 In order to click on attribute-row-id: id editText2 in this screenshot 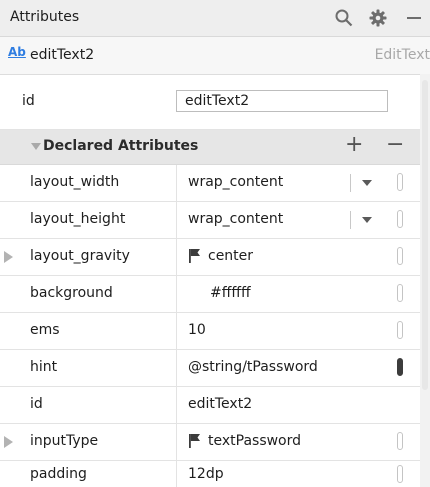, I will do `click(210, 405)`.